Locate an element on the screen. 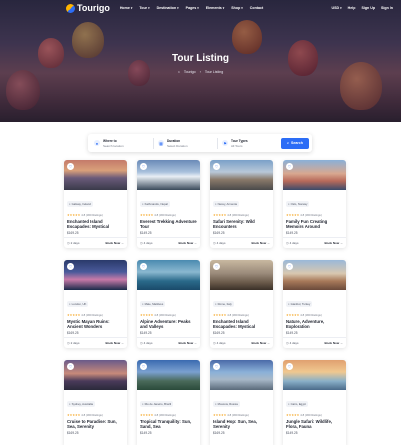  tour-type-label: Tour Types is located at coordinates (239, 140).